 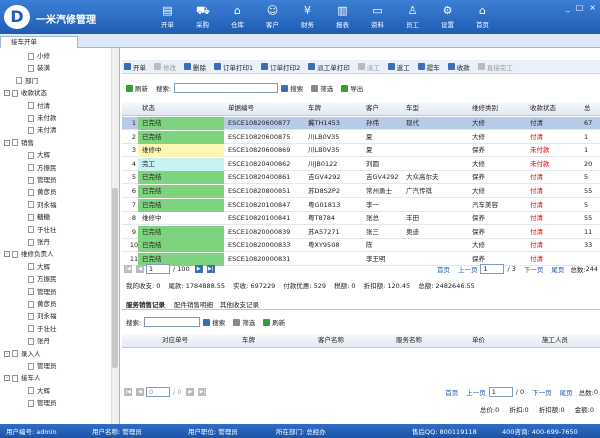 What do you see at coordinates (172, 322) in the screenshot?
I see `detail-search-input` at bounding box center [172, 322].